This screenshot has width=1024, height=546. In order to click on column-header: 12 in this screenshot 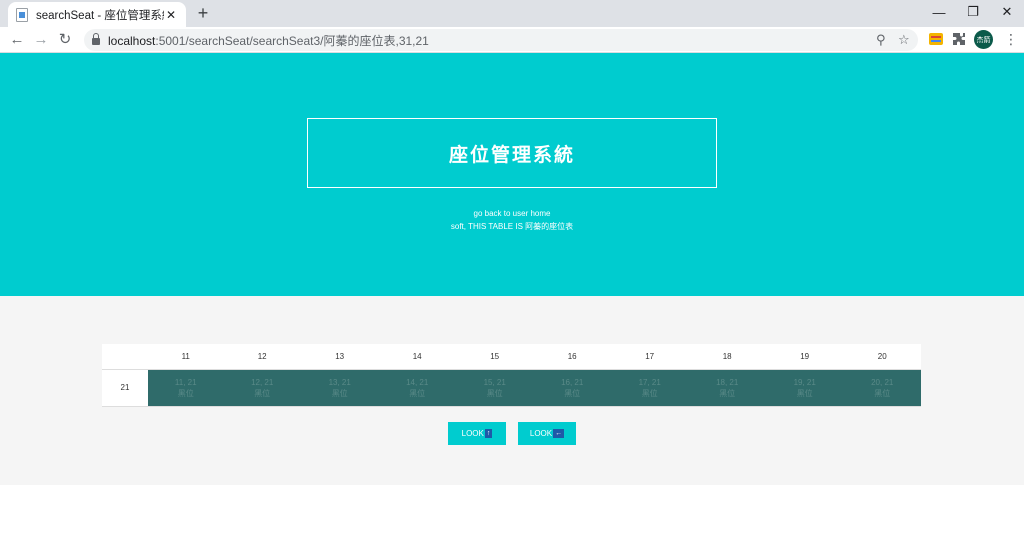, I will do `click(262, 357)`.